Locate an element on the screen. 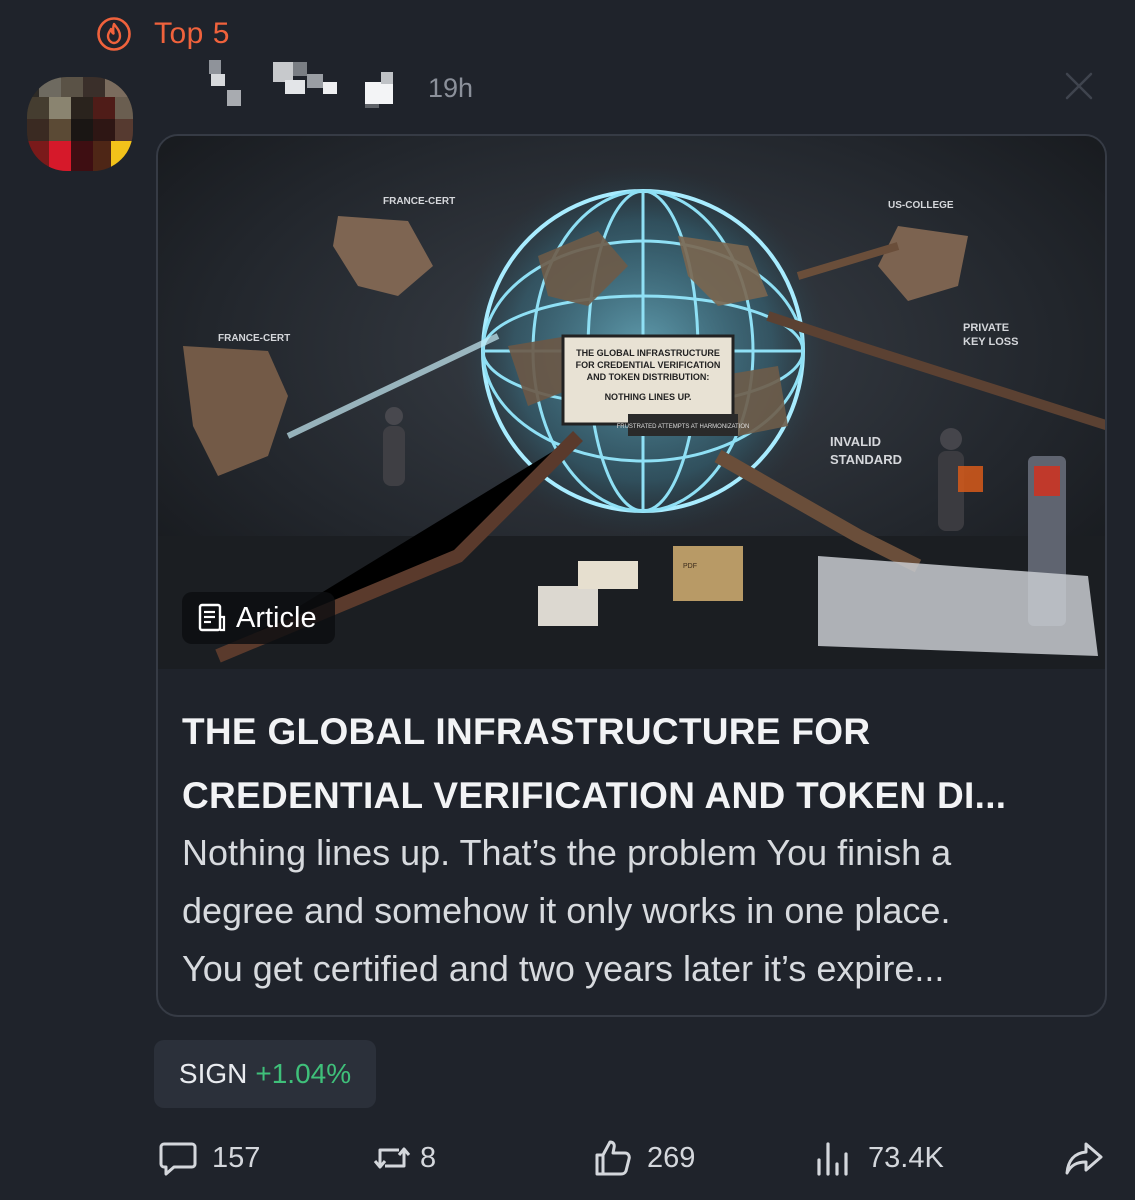 The width and height of the screenshot is (1135, 1200). like-count: 269 is located at coordinates (671, 1157).